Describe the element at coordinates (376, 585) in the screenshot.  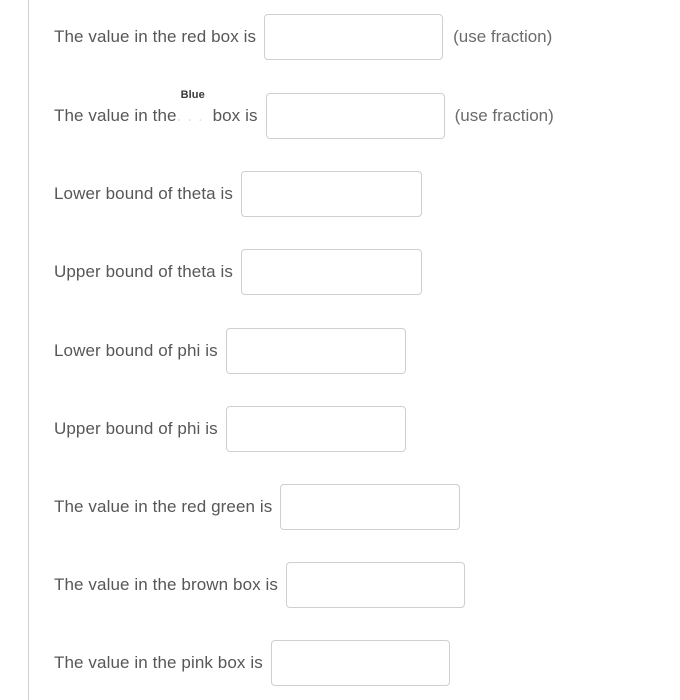
I see `answer-input-brown-box` at that location.